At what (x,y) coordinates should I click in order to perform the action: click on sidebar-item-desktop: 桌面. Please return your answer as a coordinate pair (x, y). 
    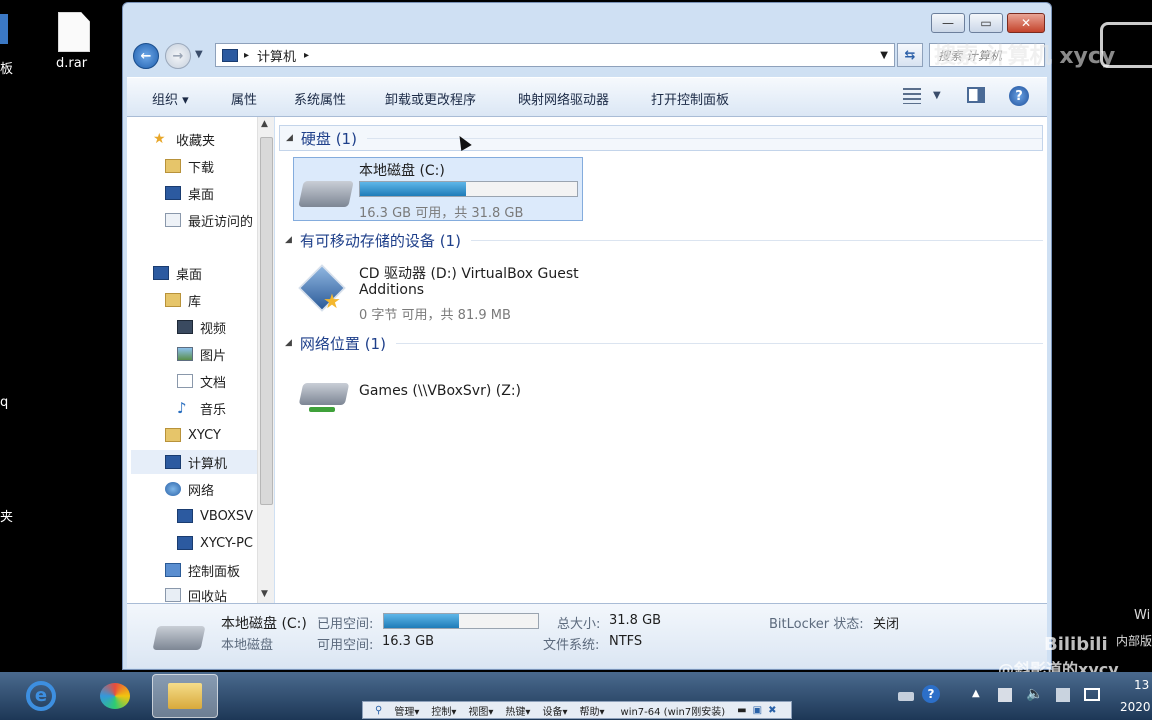
    Looking at the image, I should click on (177, 273).